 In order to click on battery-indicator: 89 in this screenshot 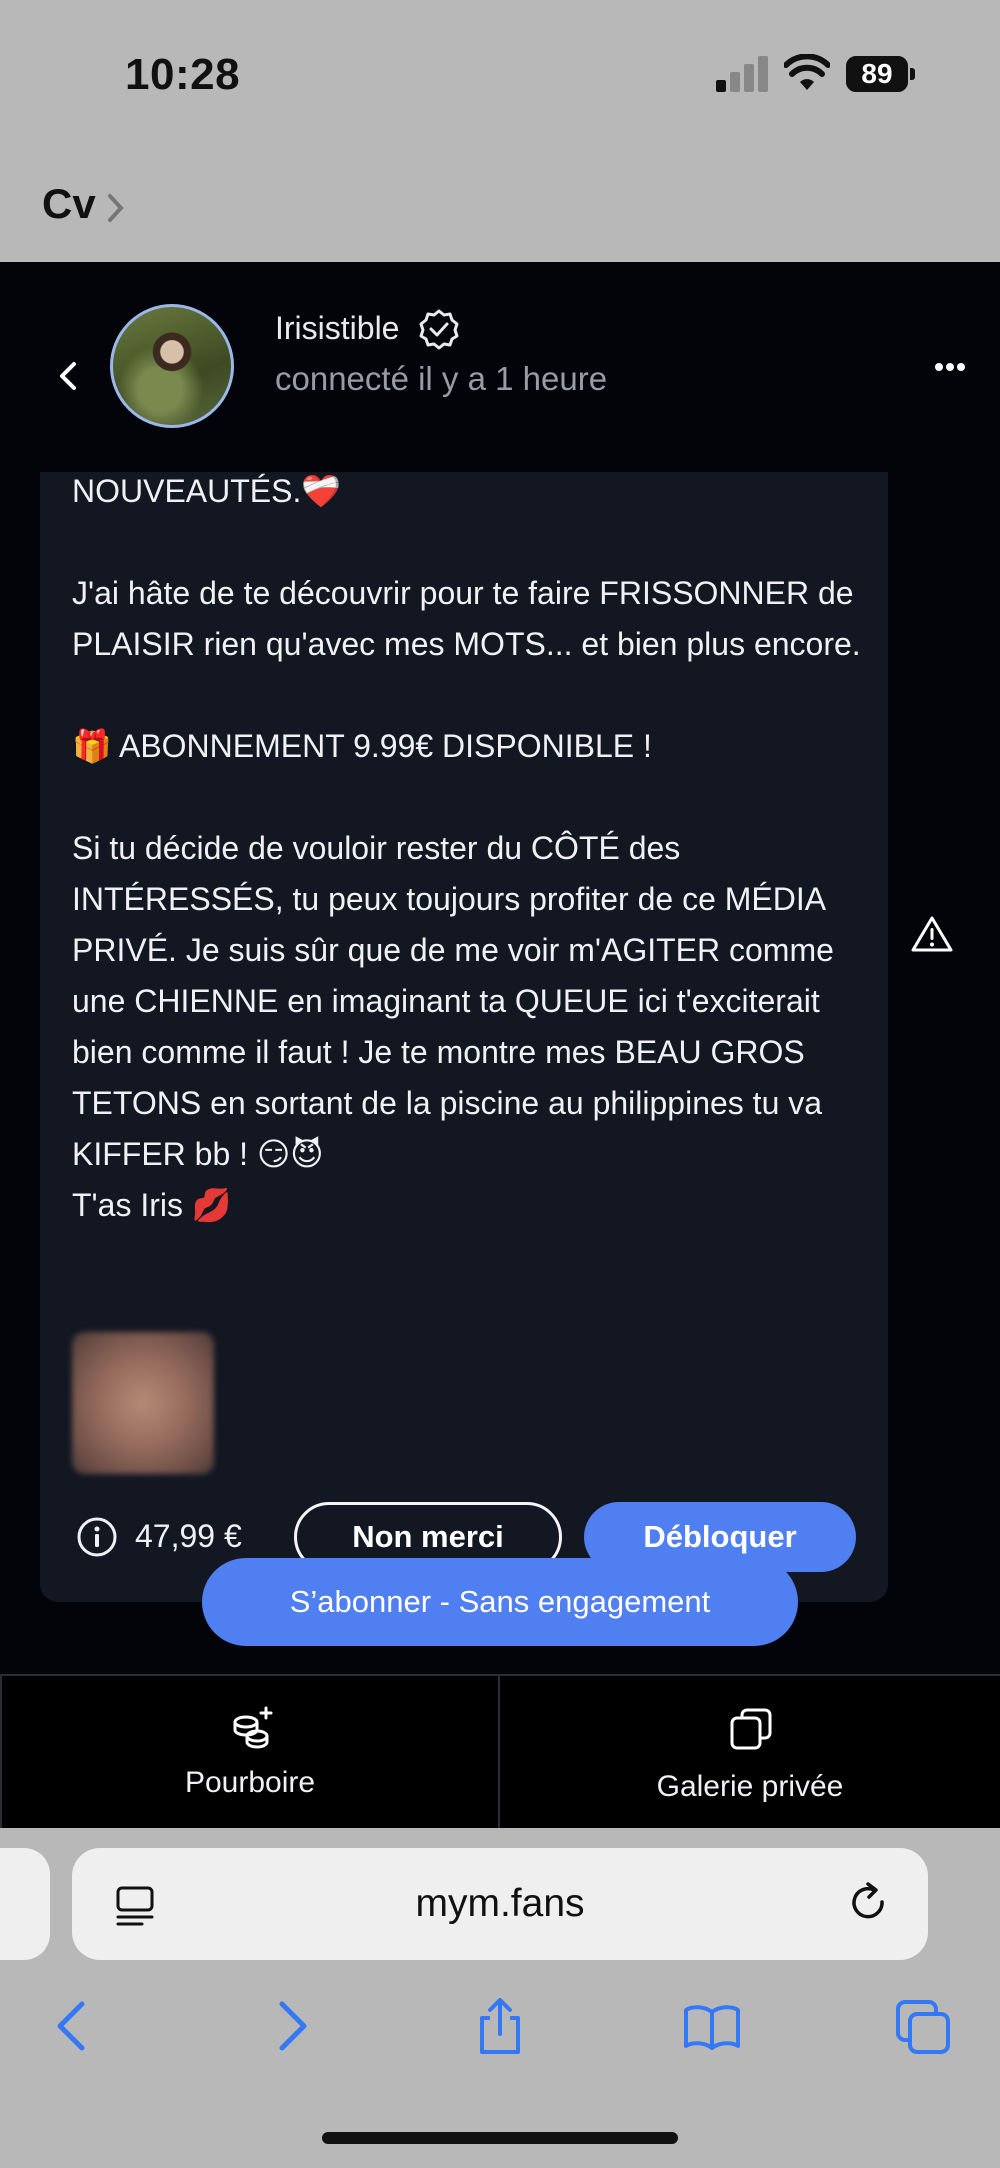, I will do `click(881, 74)`.